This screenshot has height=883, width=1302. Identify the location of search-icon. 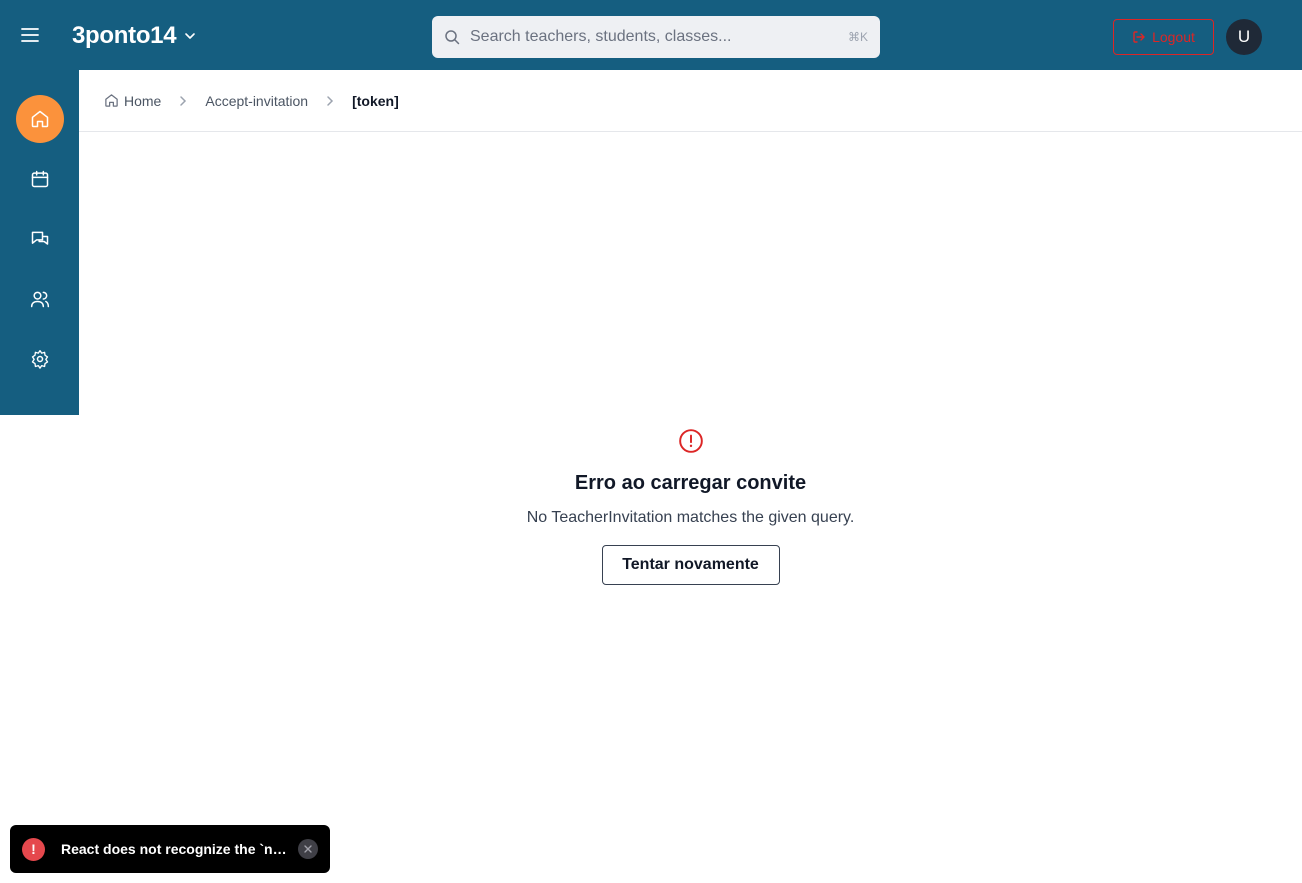
(452, 37).